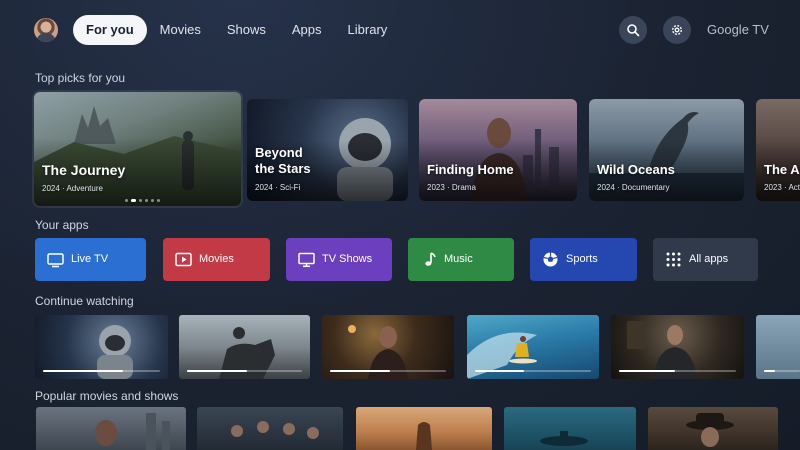 The height and width of the screenshot is (450, 800). I want to click on tv-icon, so click(55, 260).